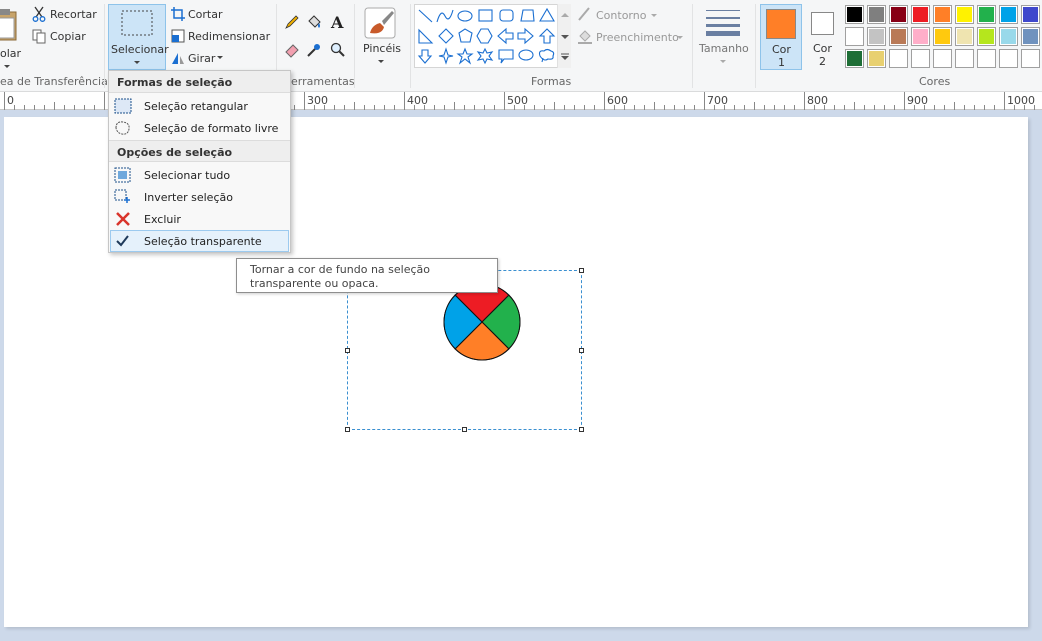  I want to click on outline-label: Contorno, so click(621, 15).